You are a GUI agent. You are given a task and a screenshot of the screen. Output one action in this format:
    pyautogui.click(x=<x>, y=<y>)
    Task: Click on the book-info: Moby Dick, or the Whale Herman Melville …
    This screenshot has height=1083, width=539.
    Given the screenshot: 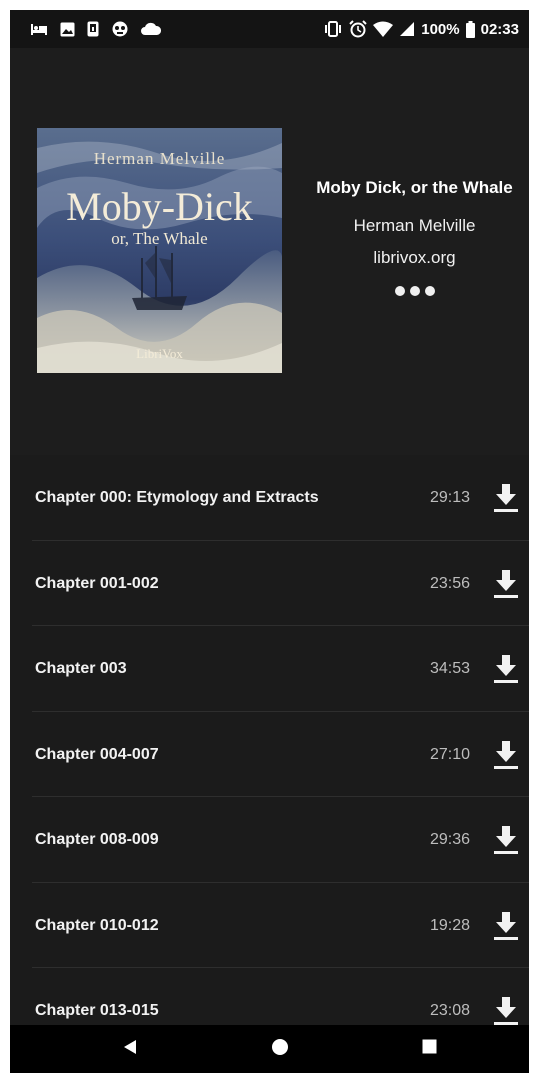 What is the action you would take?
    pyautogui.click(x=414, y=239)
    